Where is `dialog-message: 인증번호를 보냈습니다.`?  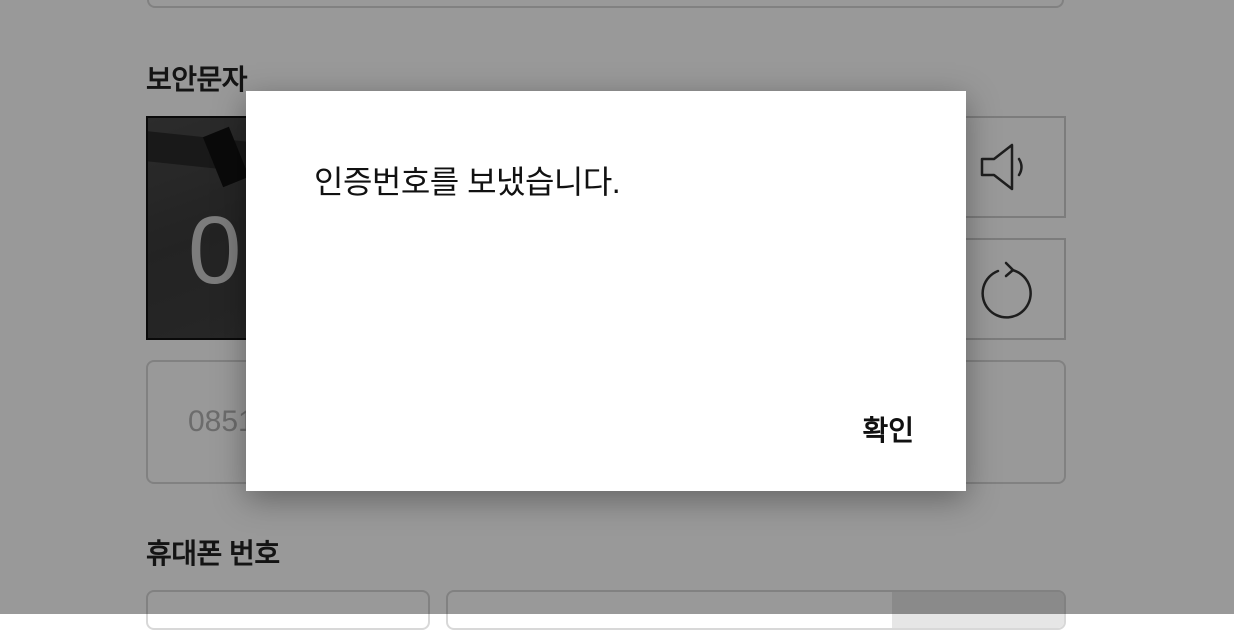 dialog-message: 인증번호를 보냈습니다. is located at coordinates (467, 182).